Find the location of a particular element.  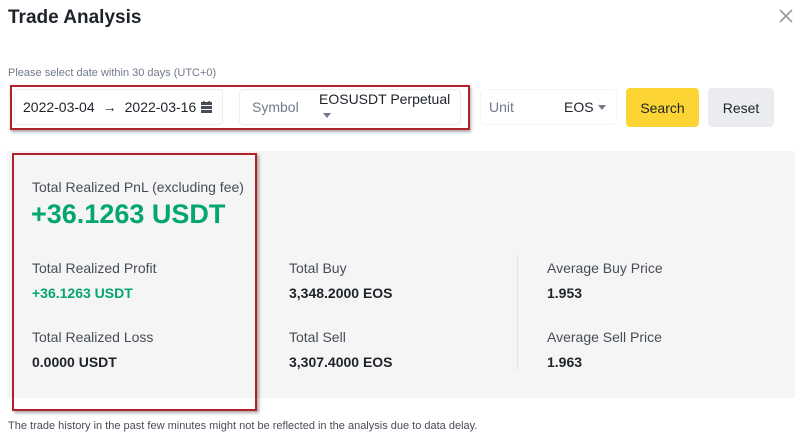

date-range-picker: 2022-03-04 → 2022-03-16 is located at coordinates (118, 107).